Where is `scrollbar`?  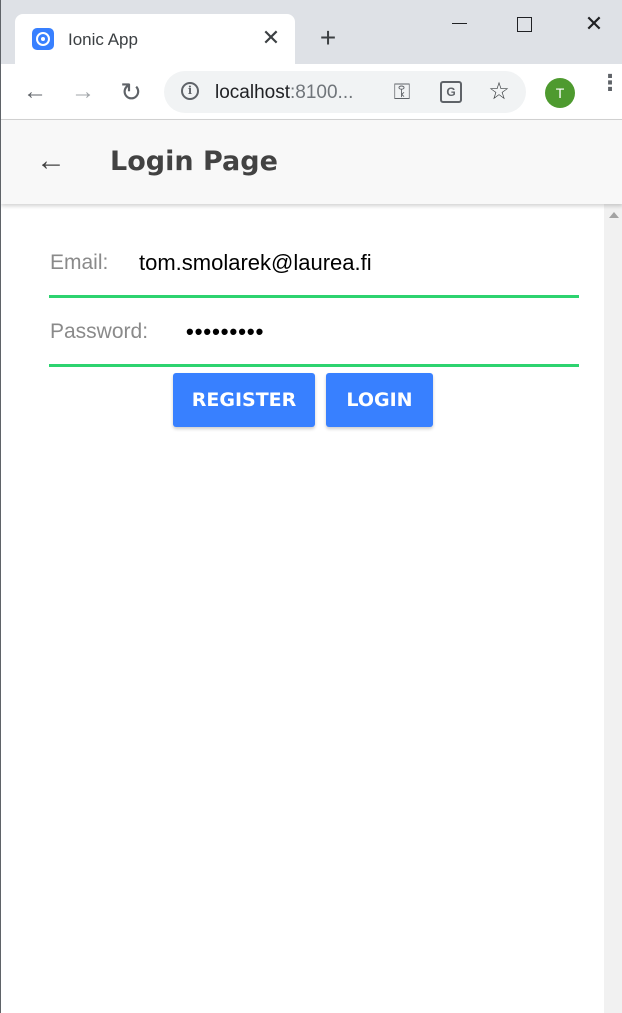
scrollbar is located at coordinates (613, 608).